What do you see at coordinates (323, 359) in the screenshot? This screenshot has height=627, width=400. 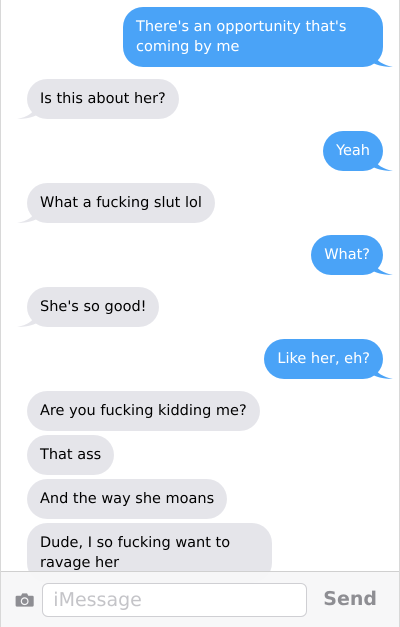 I see `message-bubble: Like her, eh?` at bounding box center [323, 359].